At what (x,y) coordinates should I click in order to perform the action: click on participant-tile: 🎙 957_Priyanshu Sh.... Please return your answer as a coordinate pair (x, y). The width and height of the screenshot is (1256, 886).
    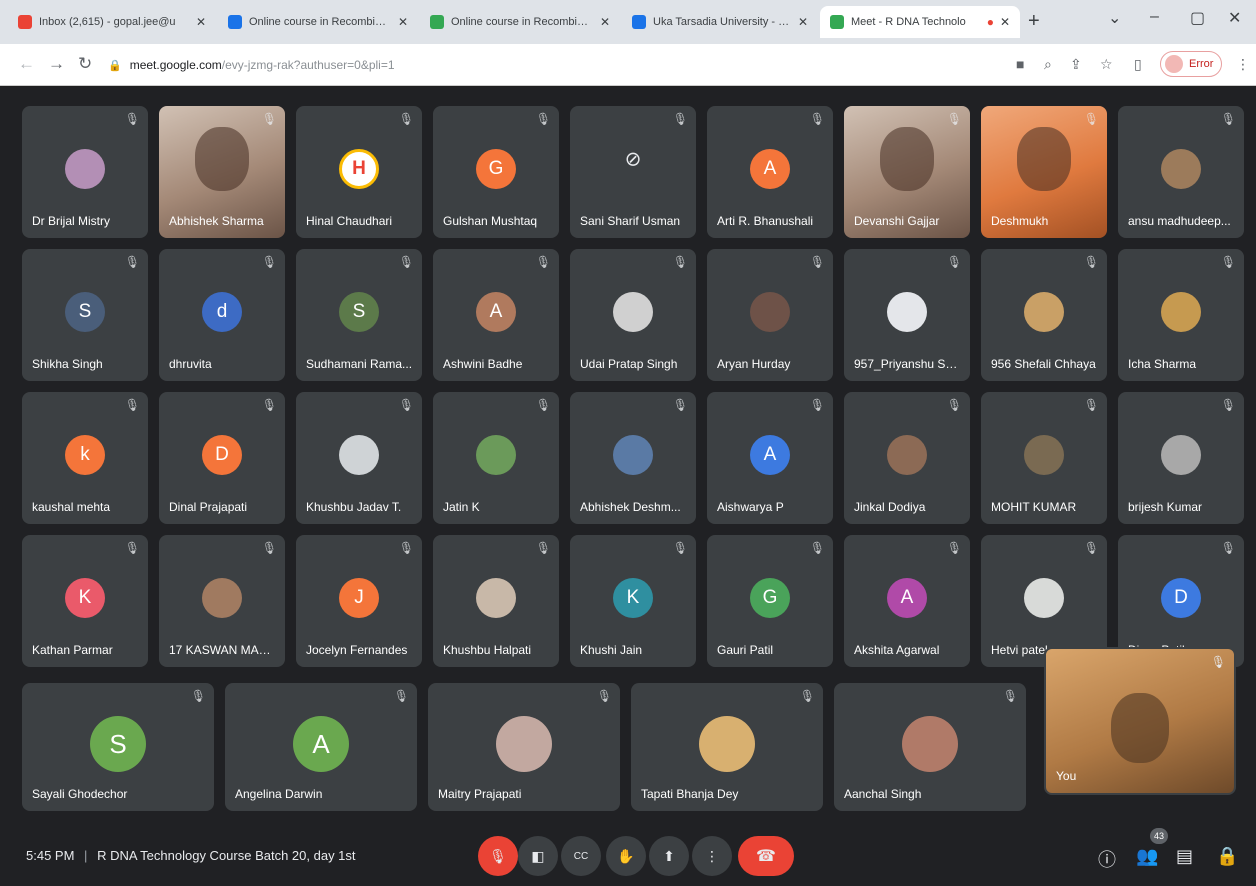
    Looking at the image, I should click on (907, 315).